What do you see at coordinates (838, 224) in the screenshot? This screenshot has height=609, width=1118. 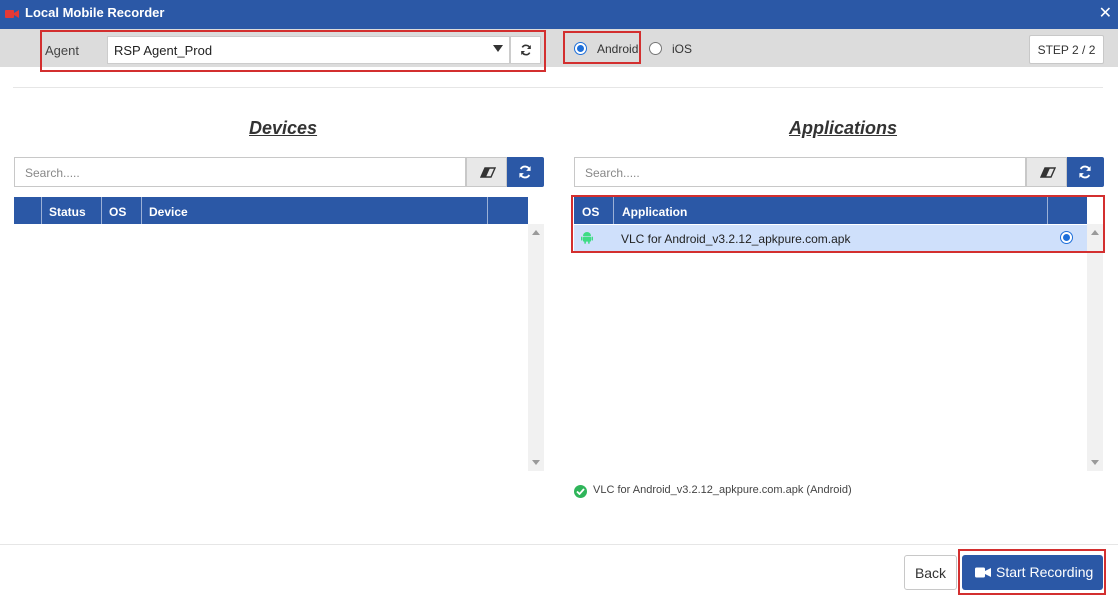 I see `applications-highlight` at bounding box center [838, 224].